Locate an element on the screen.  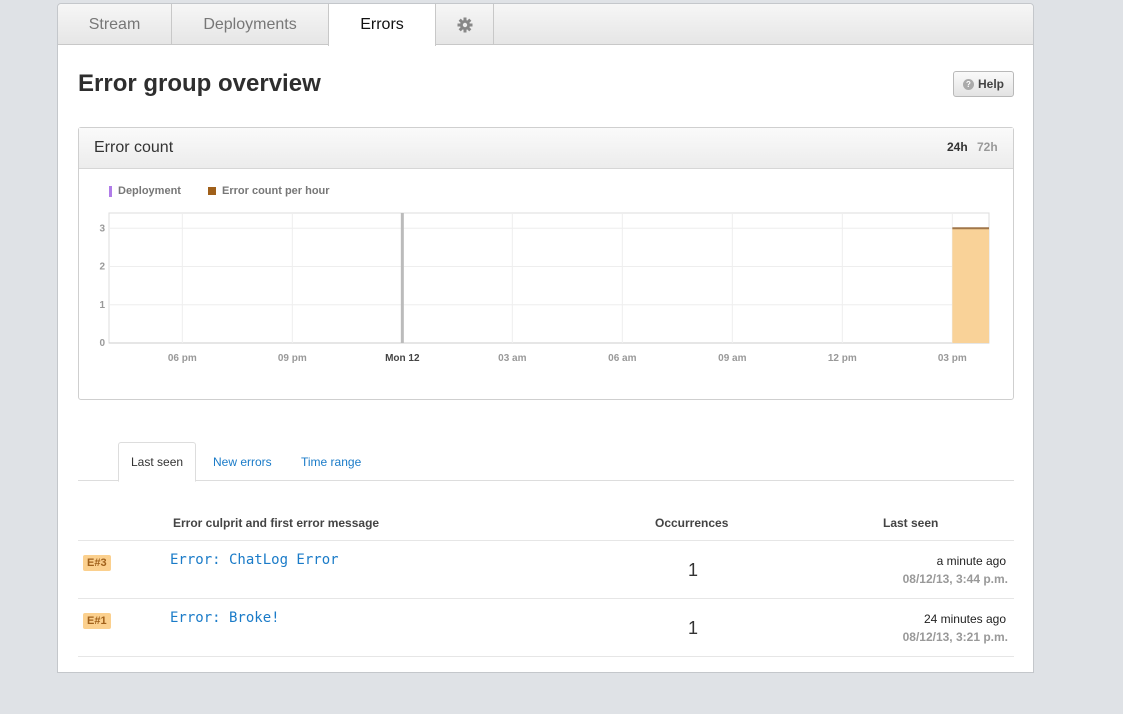
x-tick-label: 03 pm is located at coordinates (952, 358).